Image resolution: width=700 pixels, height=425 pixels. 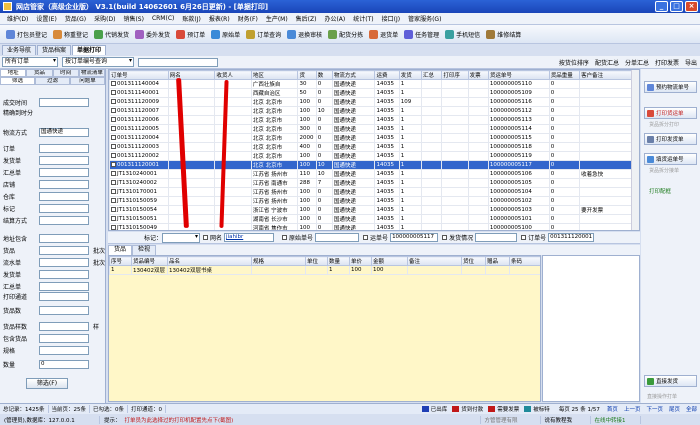 I want to click on menu-item: 账款(J), so click(x=191, y=18).